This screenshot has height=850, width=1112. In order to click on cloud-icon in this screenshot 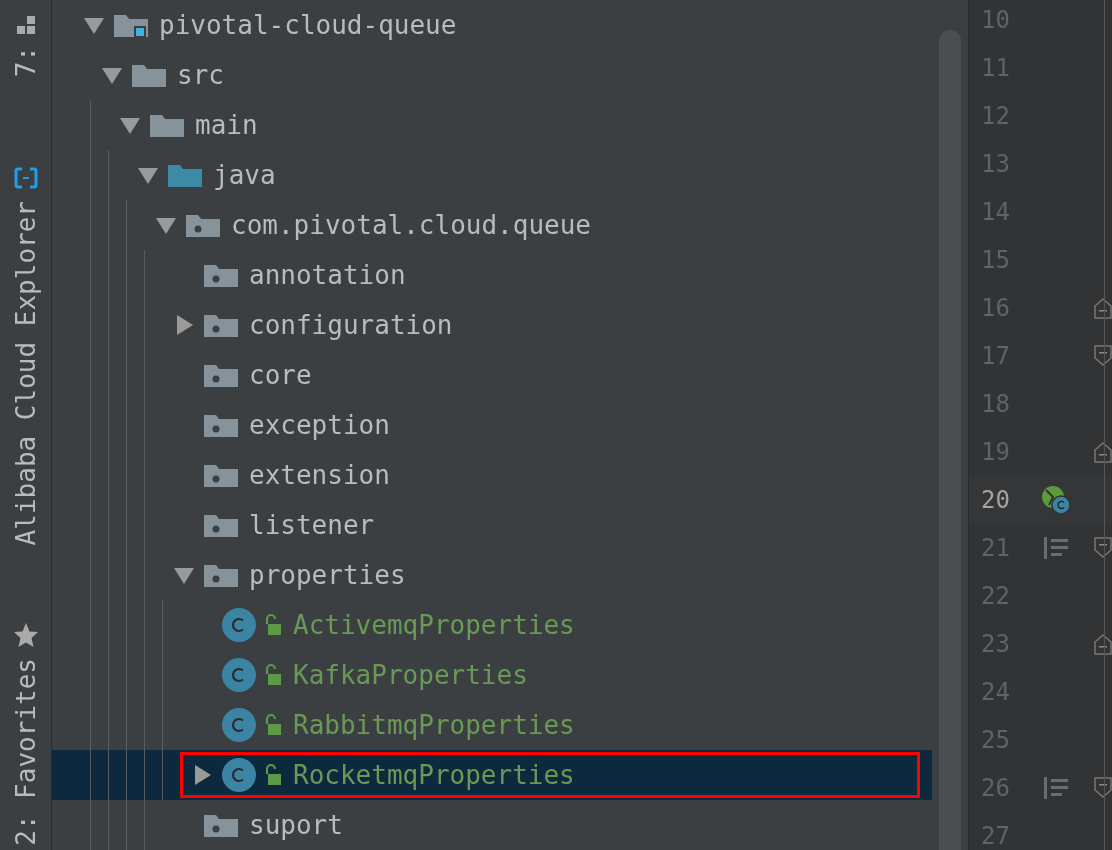, I will do `click(25, 178)`.